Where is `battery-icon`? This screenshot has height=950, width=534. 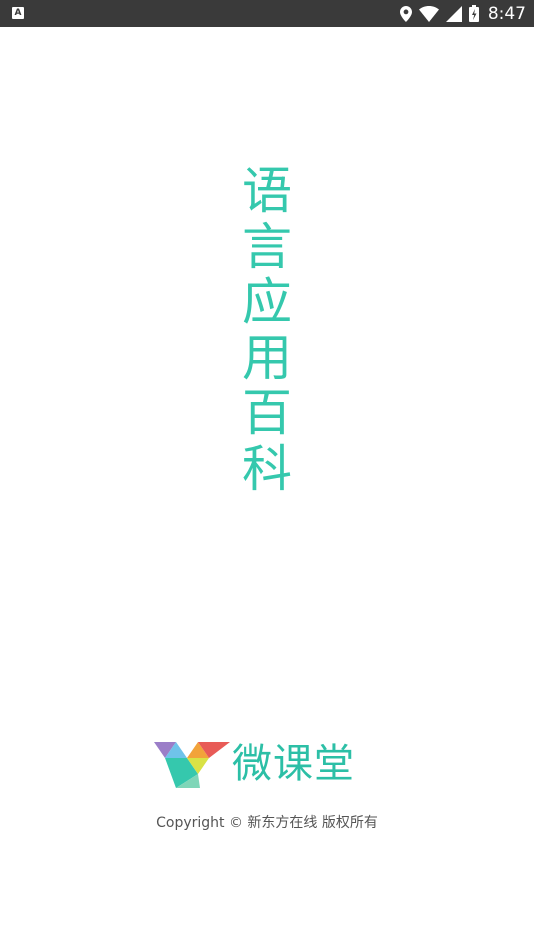
battery-icon is located at coordinates (473, 13).